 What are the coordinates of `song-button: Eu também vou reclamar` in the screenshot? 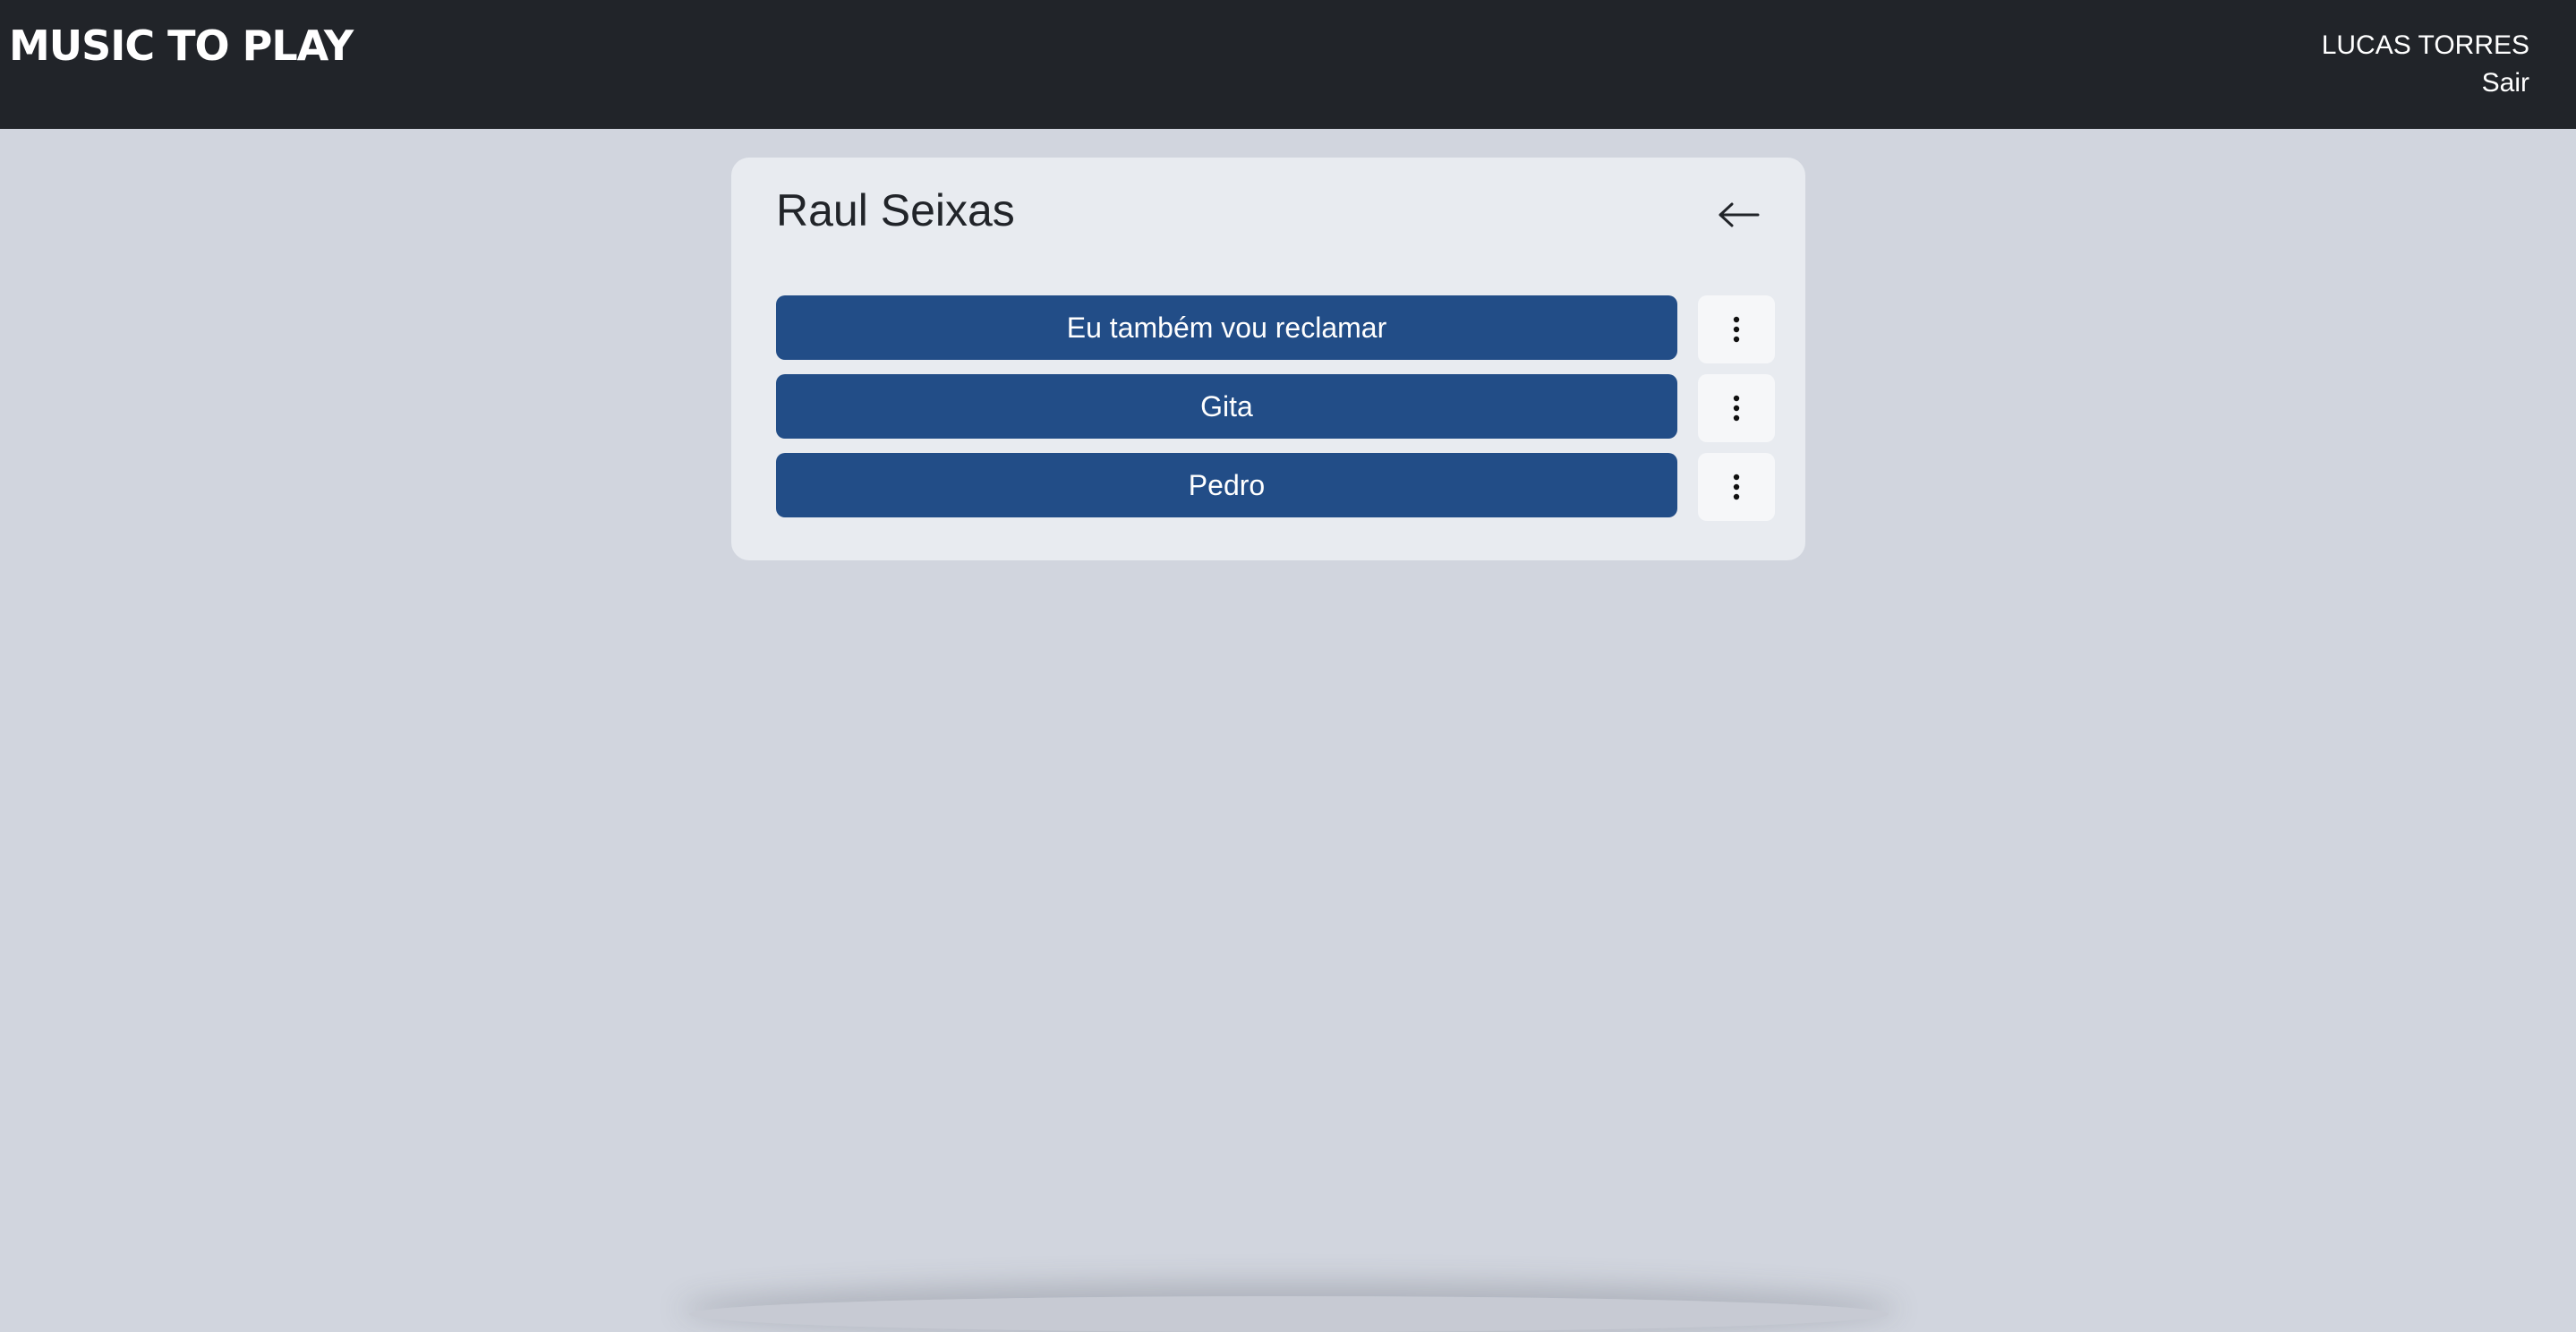 It's located at (1226, 327).